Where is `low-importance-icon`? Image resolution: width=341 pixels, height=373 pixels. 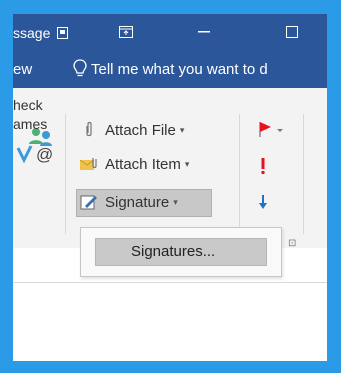
low-importance-icon is located at coordinates (263, 204).